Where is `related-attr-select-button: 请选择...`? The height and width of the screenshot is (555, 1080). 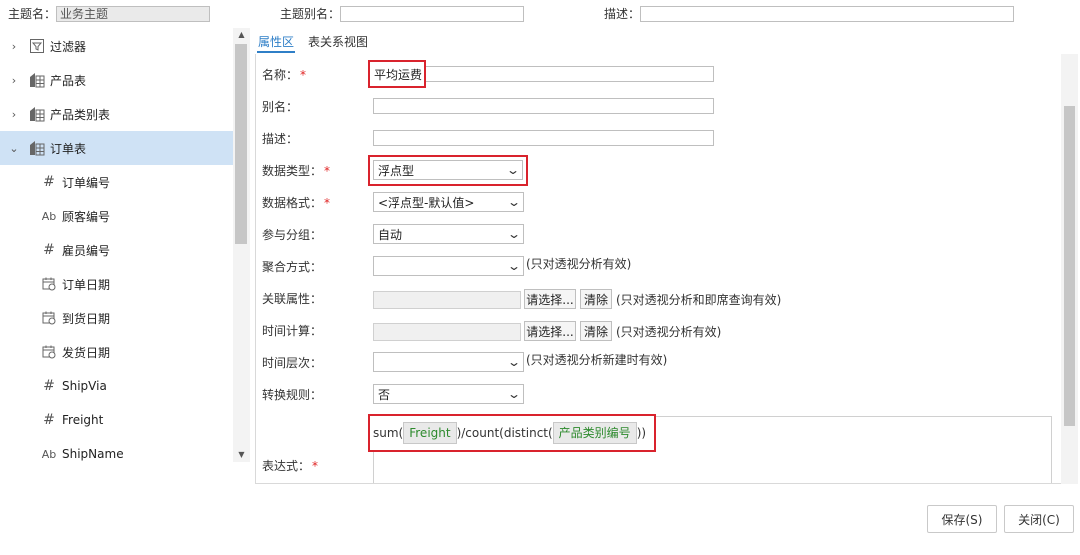 related-attr-select-button: 请选择... is located at coordinates (550, 299).